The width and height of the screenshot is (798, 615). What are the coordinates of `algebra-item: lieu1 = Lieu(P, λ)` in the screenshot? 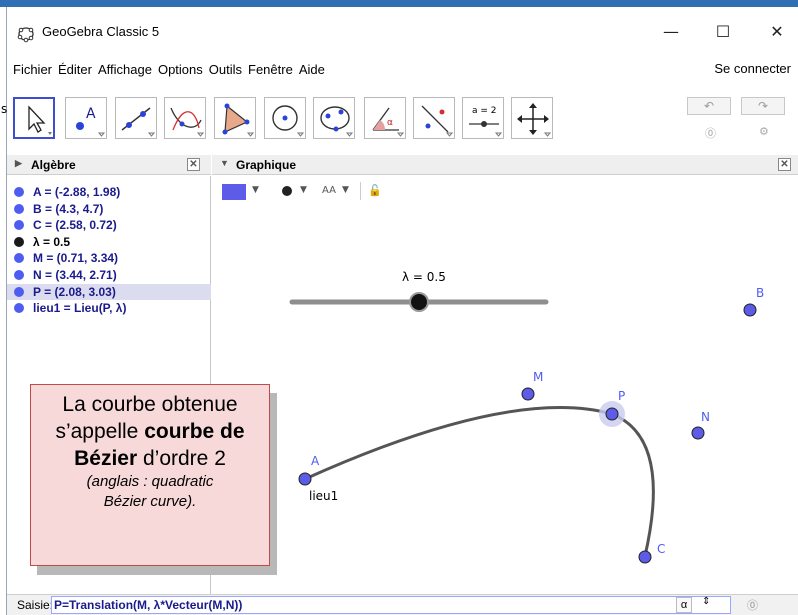 It's located at (109, 308).